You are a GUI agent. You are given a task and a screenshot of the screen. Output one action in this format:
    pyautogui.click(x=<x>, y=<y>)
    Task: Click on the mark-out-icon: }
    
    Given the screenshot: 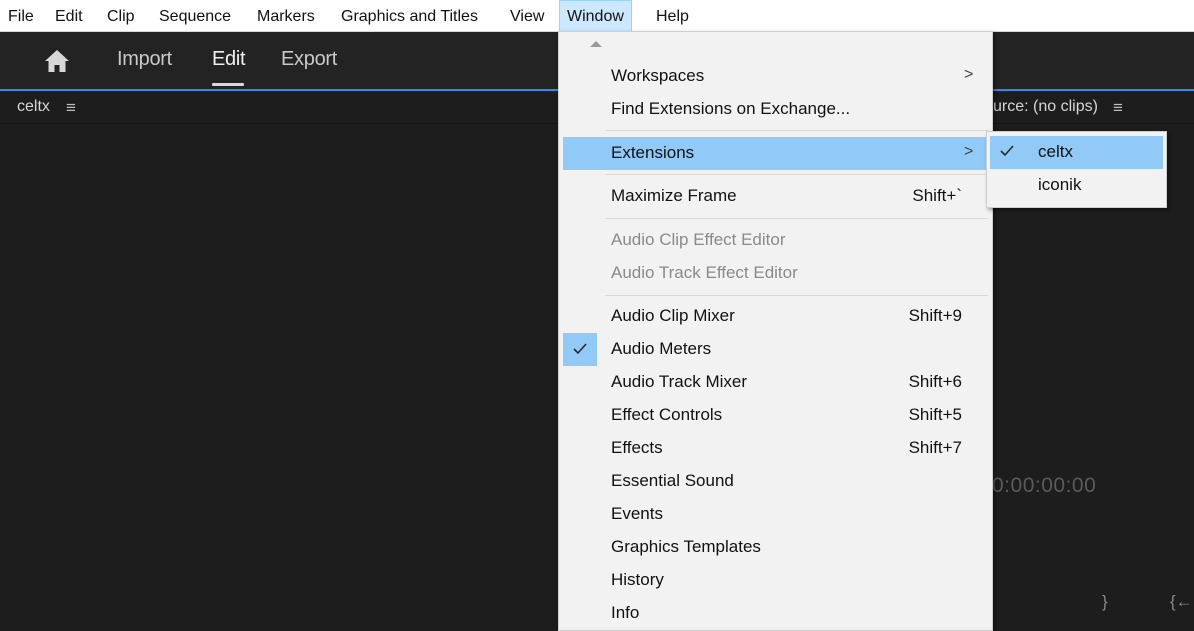 What is the action you would take?
    pyautogui.click(x=1105, y=602)
    